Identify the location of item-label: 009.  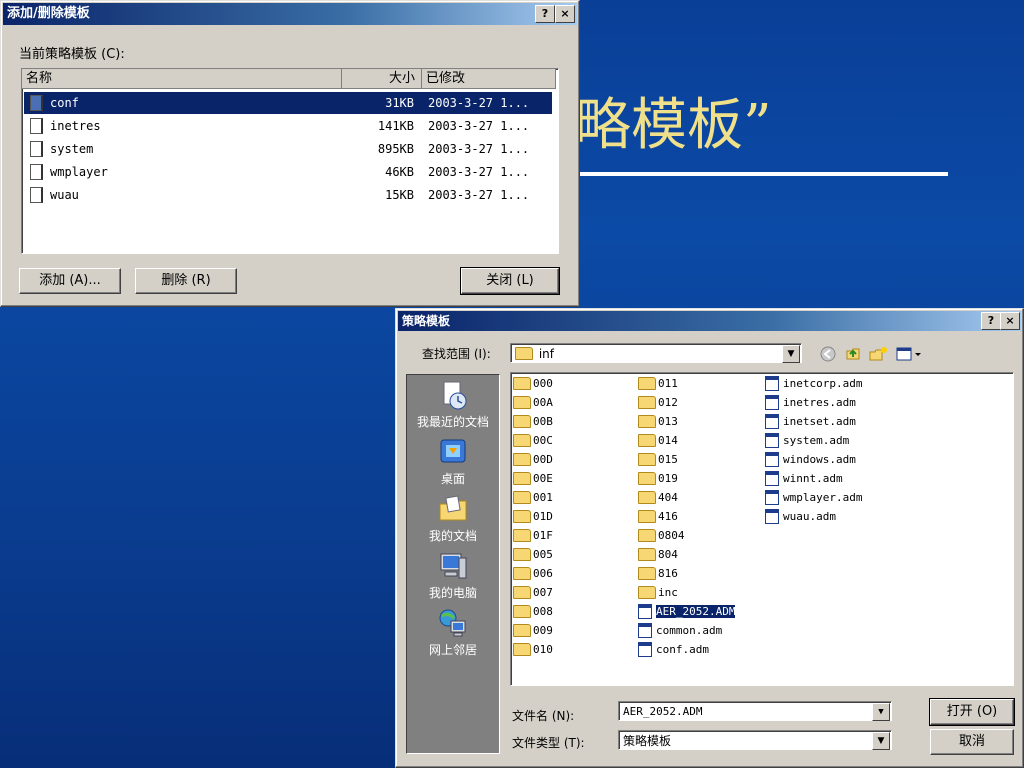
(543, 630).